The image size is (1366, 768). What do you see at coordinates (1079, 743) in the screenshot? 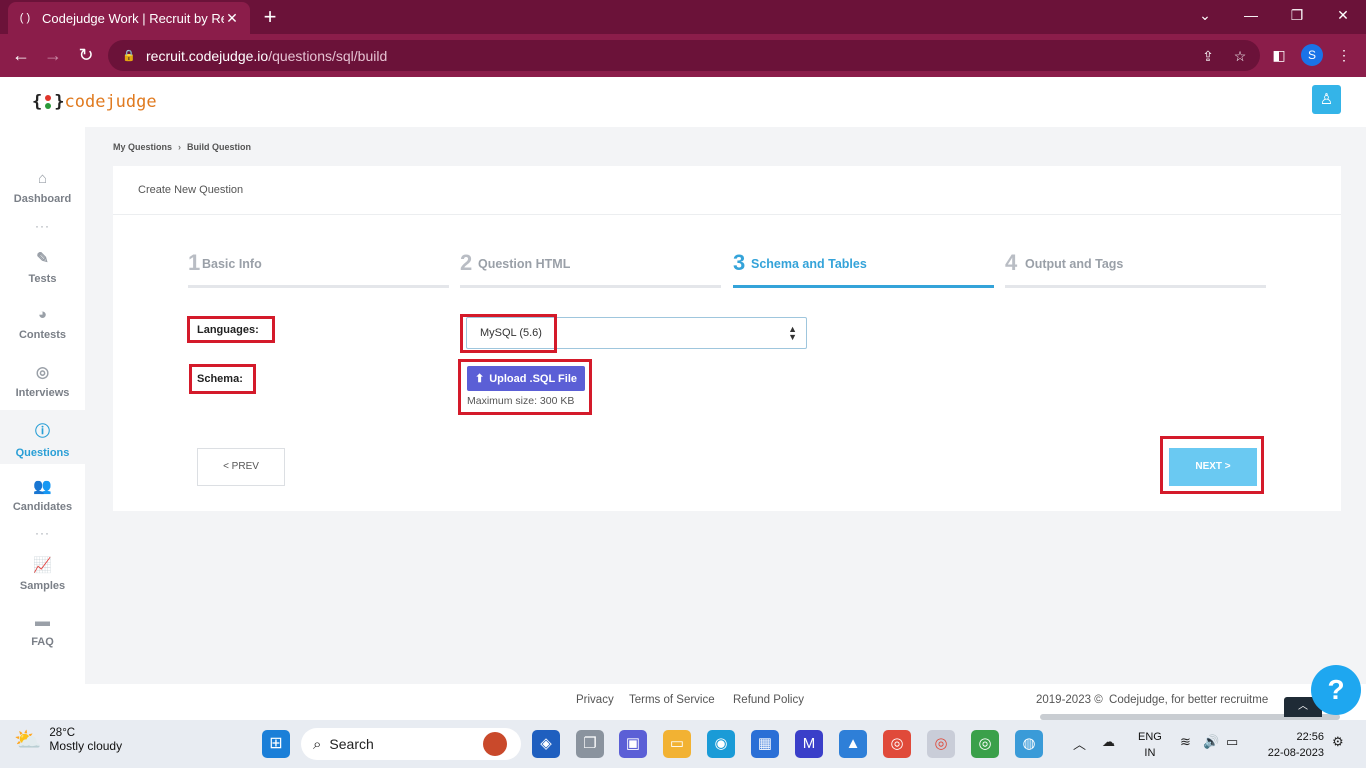
I see `show-hidden-icons-chevron-icon: ︿` at bounding box center [1079, 743].